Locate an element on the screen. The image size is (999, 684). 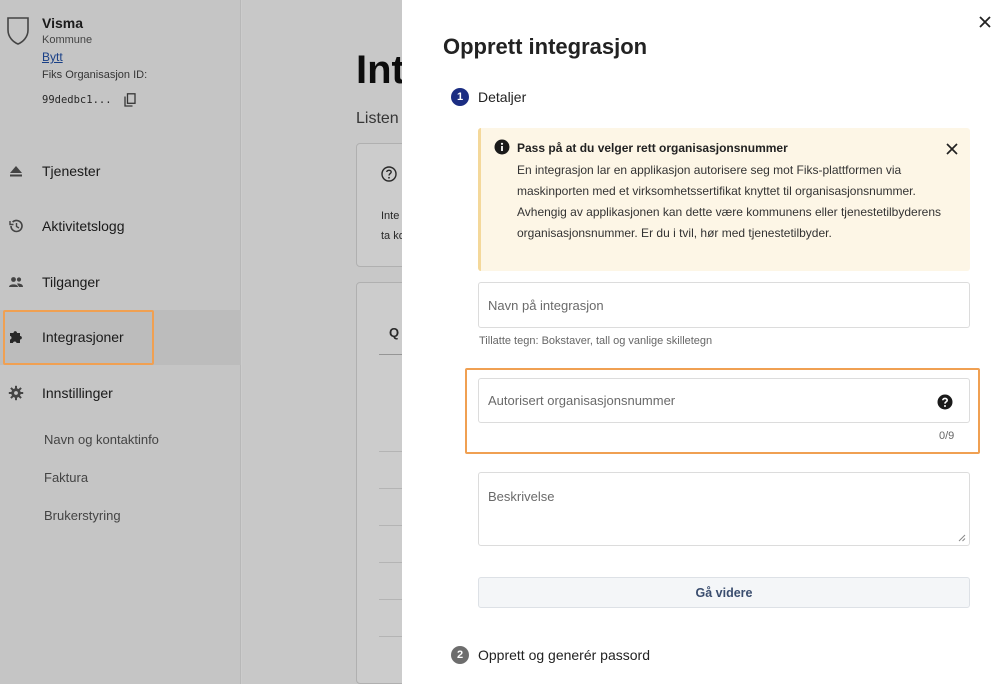
step-details: 1 Detaljer is located at coordinates (488, 97).